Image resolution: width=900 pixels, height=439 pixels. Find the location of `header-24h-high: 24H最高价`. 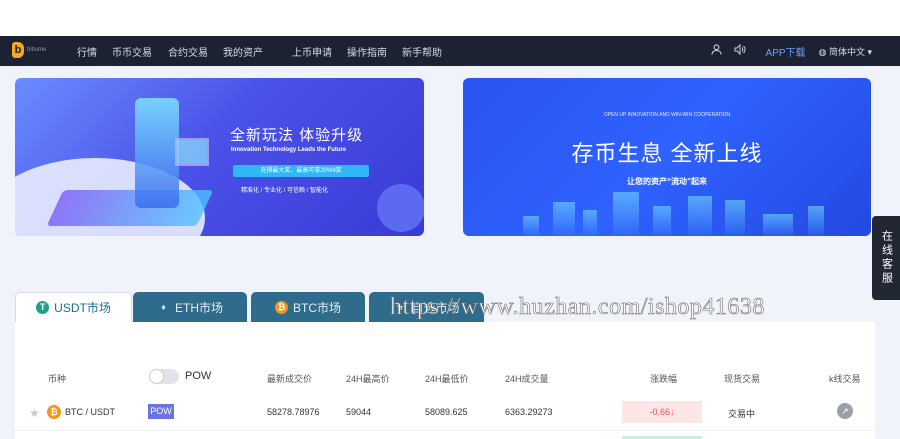

header-24h-high: 24H最高价 is located at coordinates (368, 379).